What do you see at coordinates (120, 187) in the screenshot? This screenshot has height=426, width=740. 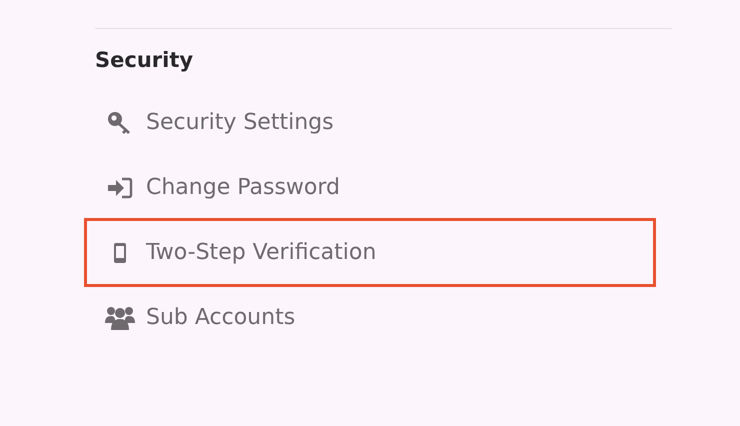 I see `sign-in-icon` at bounding box center [120, 187].